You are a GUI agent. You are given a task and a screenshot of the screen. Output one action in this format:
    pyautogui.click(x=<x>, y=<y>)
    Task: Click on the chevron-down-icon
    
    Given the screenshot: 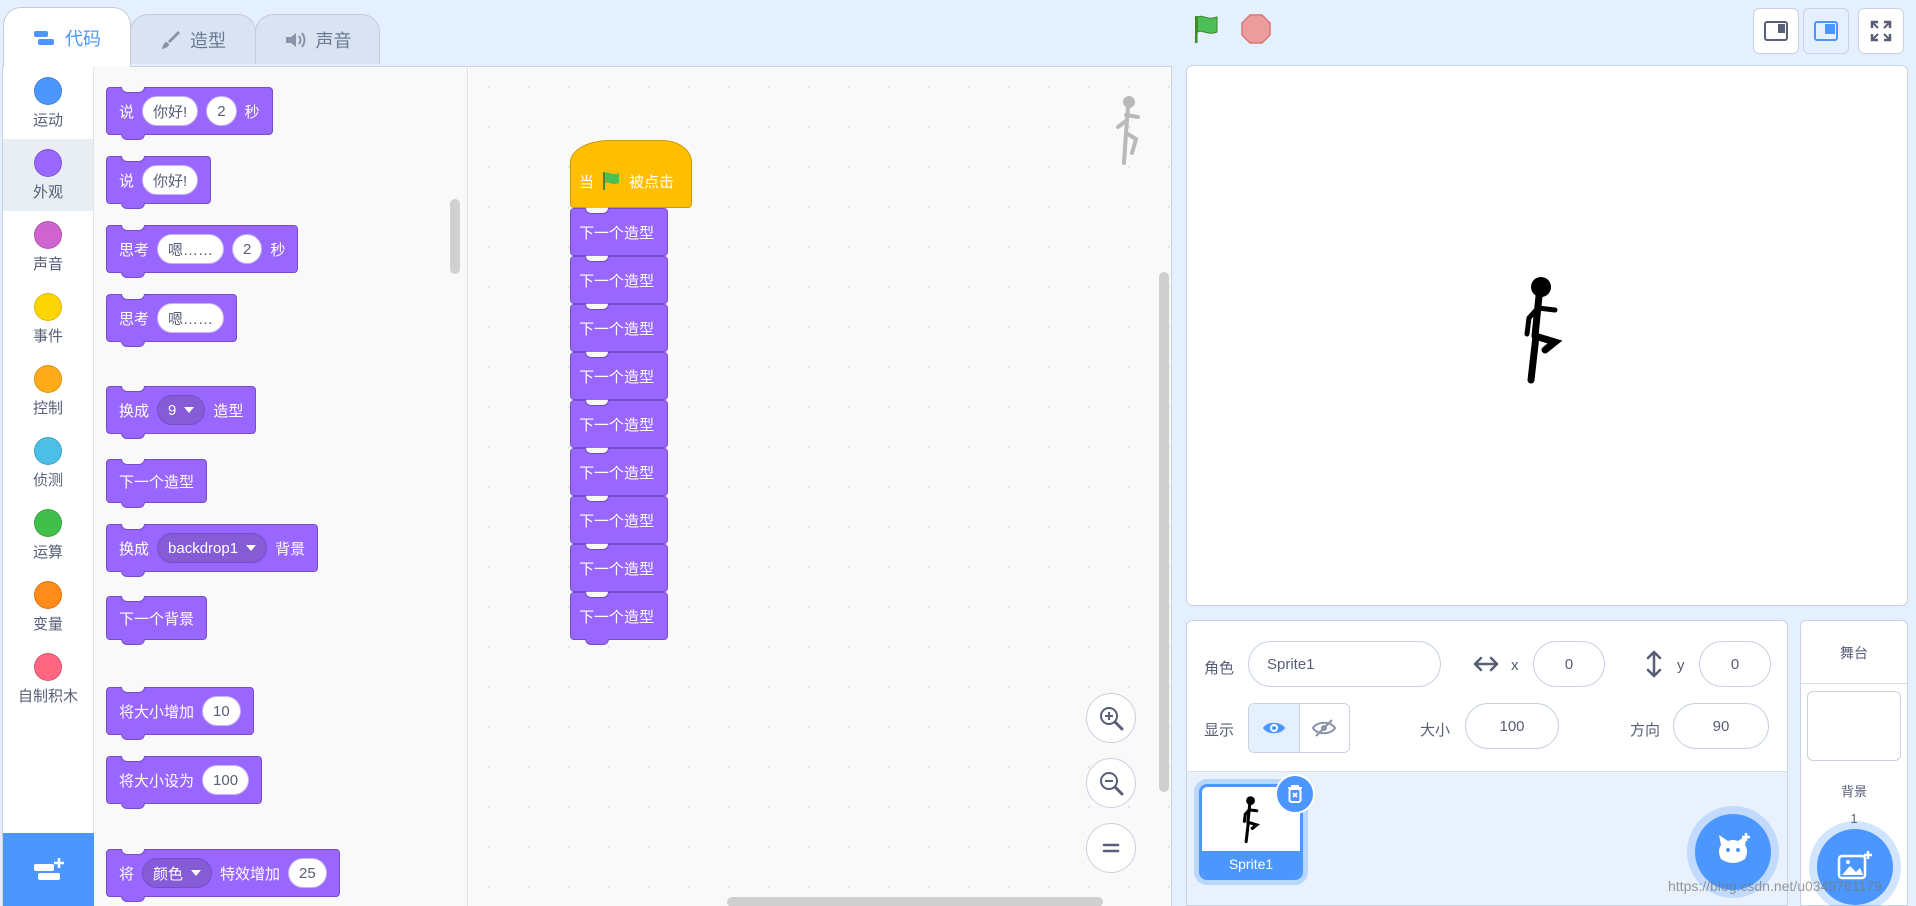 What is the action you would take?
    pyautogui.click(x=251, y=548)
    